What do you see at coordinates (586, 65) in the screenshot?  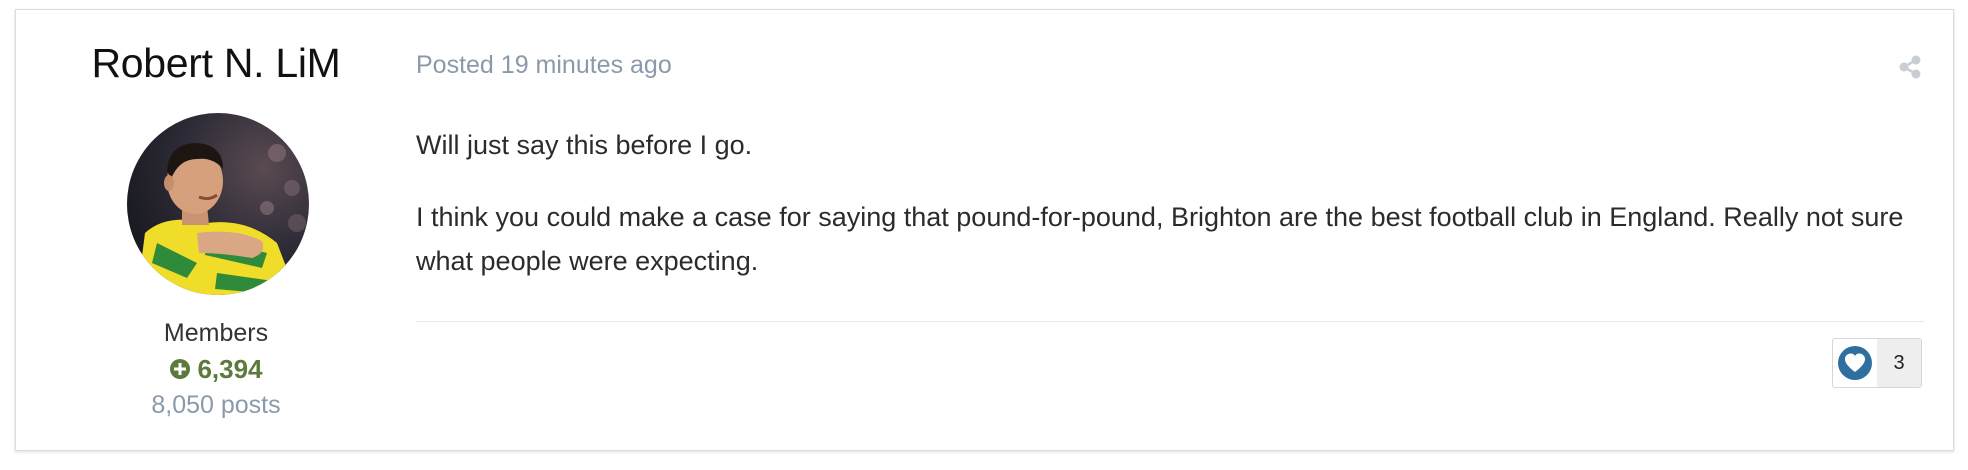 I see `posted-time: 19 minutes ago` at bounding box center [586, 65].